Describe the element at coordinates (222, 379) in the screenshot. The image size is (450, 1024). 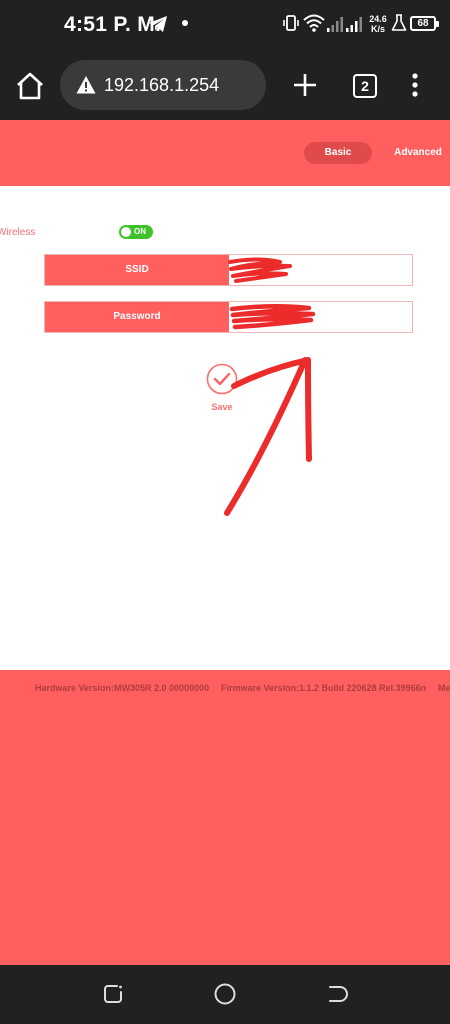
I see `check-circle-icon` at that location.